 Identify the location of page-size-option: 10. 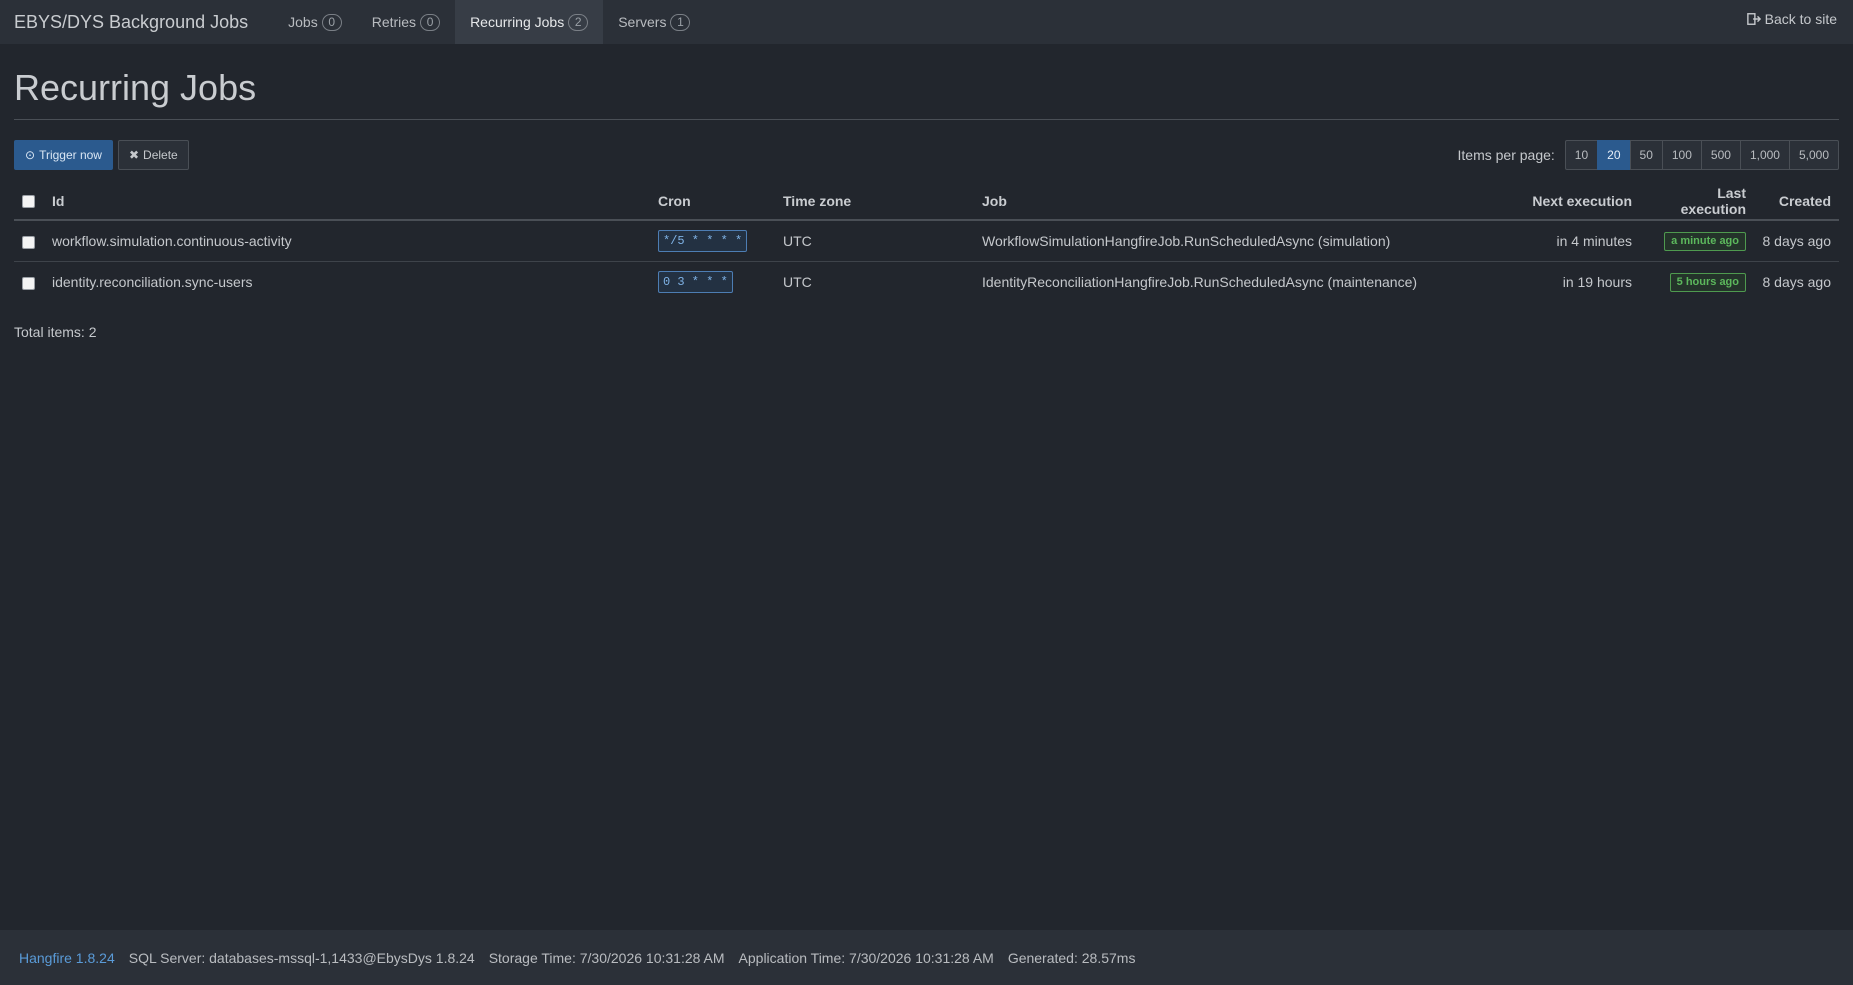
(1581, 155).